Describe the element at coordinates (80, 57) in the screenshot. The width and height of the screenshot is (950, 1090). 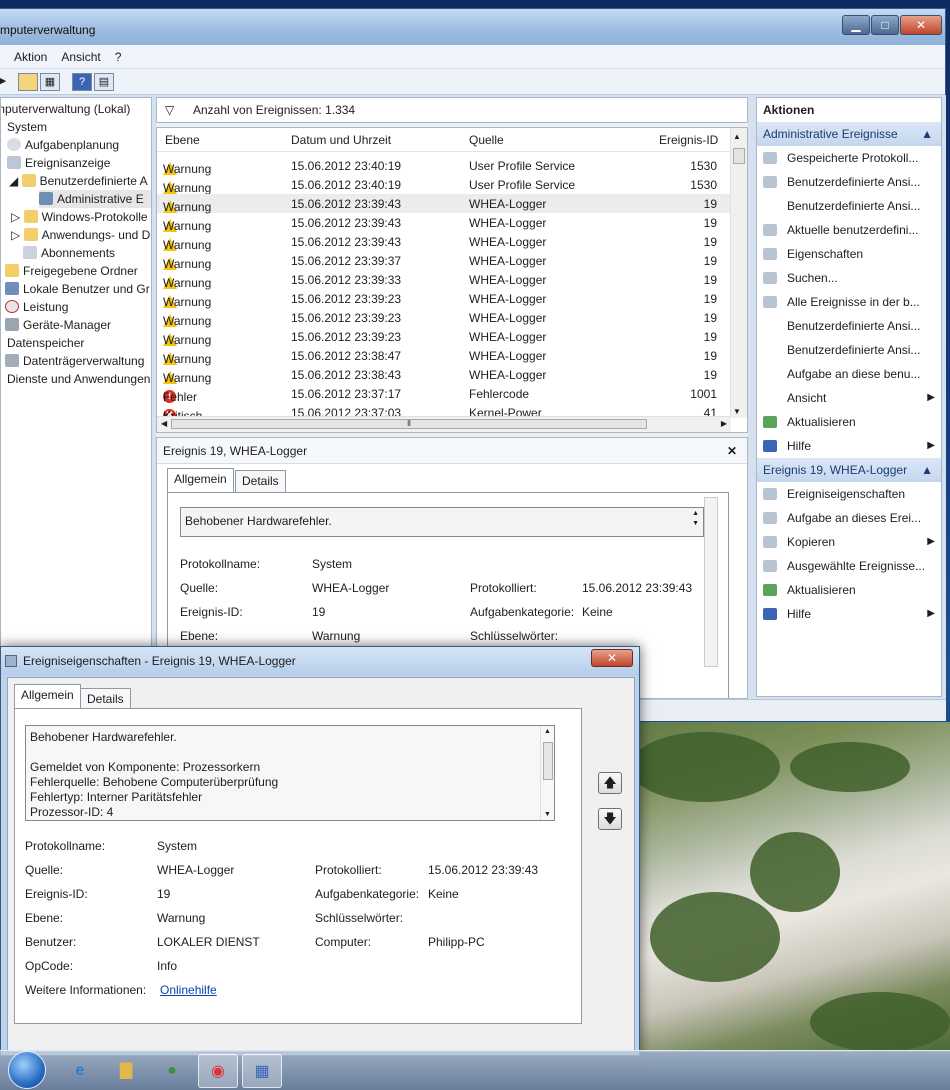
I see `menu-ansicht: Ansicht` at that location.